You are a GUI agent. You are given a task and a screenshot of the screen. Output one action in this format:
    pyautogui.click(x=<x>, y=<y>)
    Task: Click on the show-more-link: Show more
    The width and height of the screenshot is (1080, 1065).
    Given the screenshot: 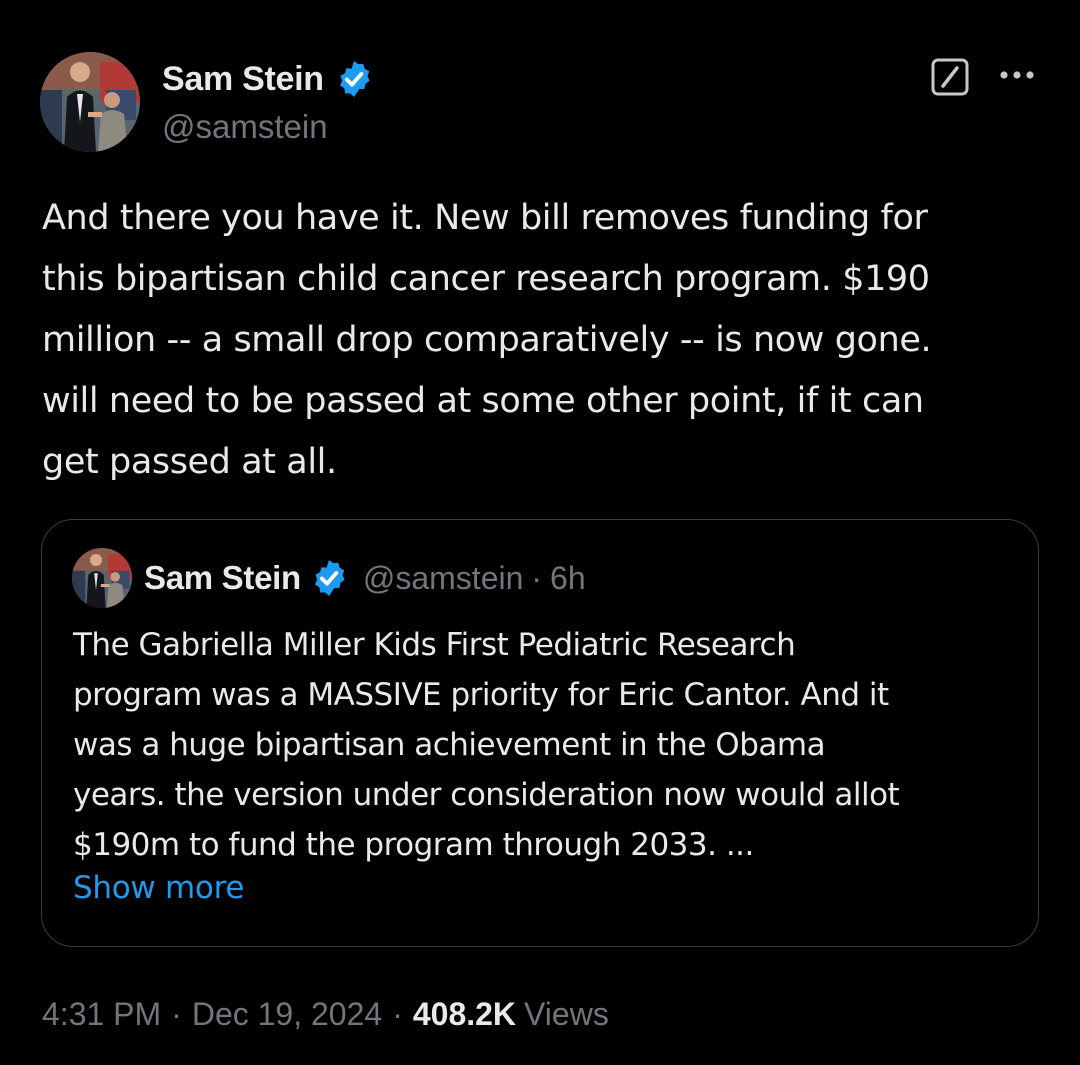 What is the action you would take?
    pyautogui.click(x=158, y=888)
    